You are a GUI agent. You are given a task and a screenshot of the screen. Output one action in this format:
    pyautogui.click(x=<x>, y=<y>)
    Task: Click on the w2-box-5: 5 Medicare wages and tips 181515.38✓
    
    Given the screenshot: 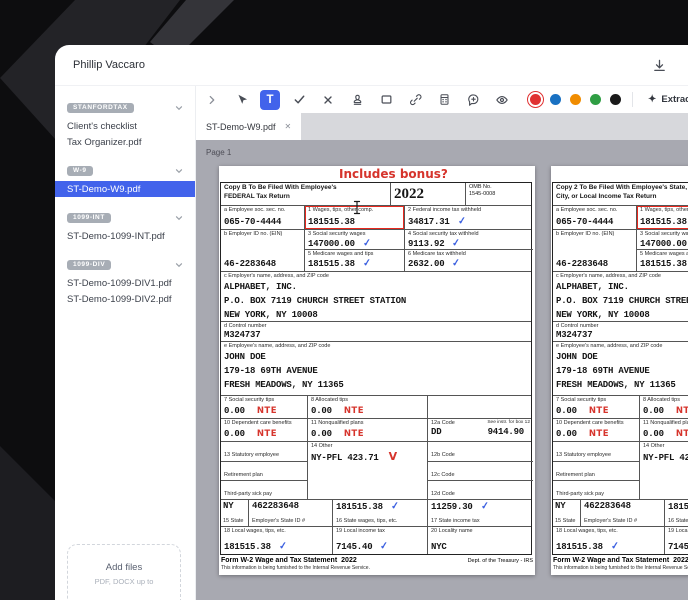 What is the action you would take?
    pyautogui.click(x=664, y=260)
    